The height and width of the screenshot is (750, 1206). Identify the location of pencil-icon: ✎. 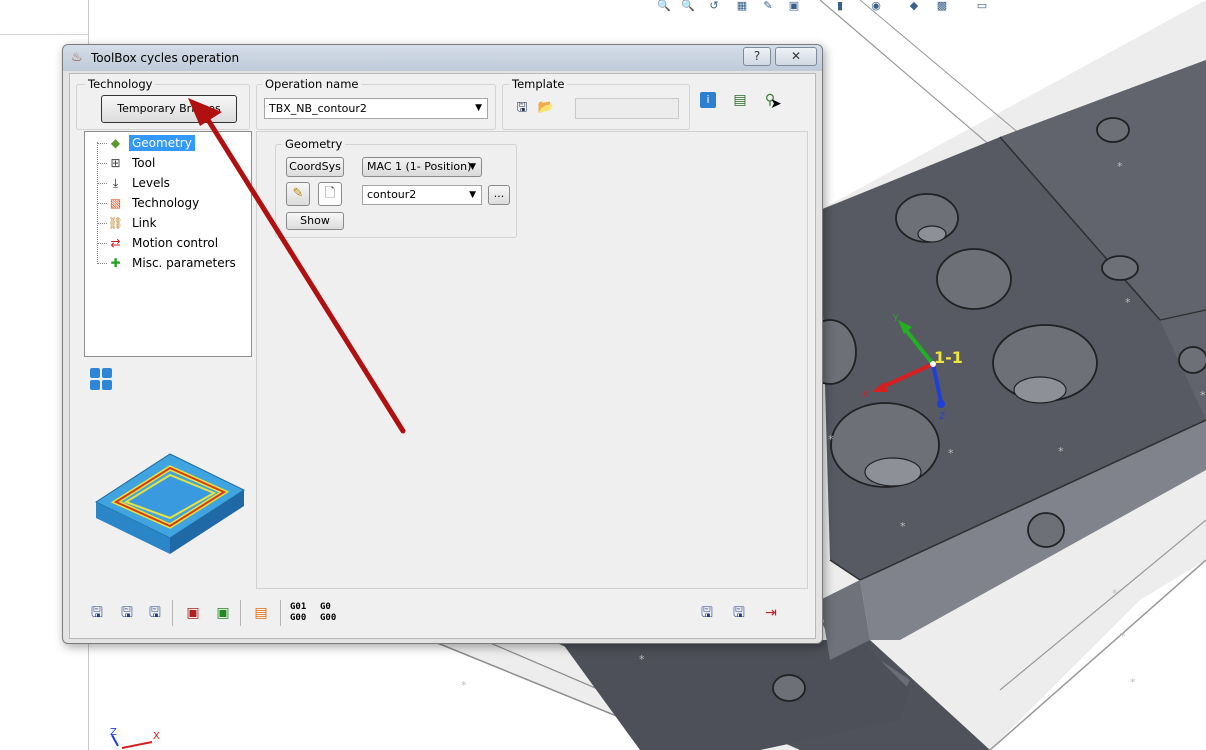
(298, 193).